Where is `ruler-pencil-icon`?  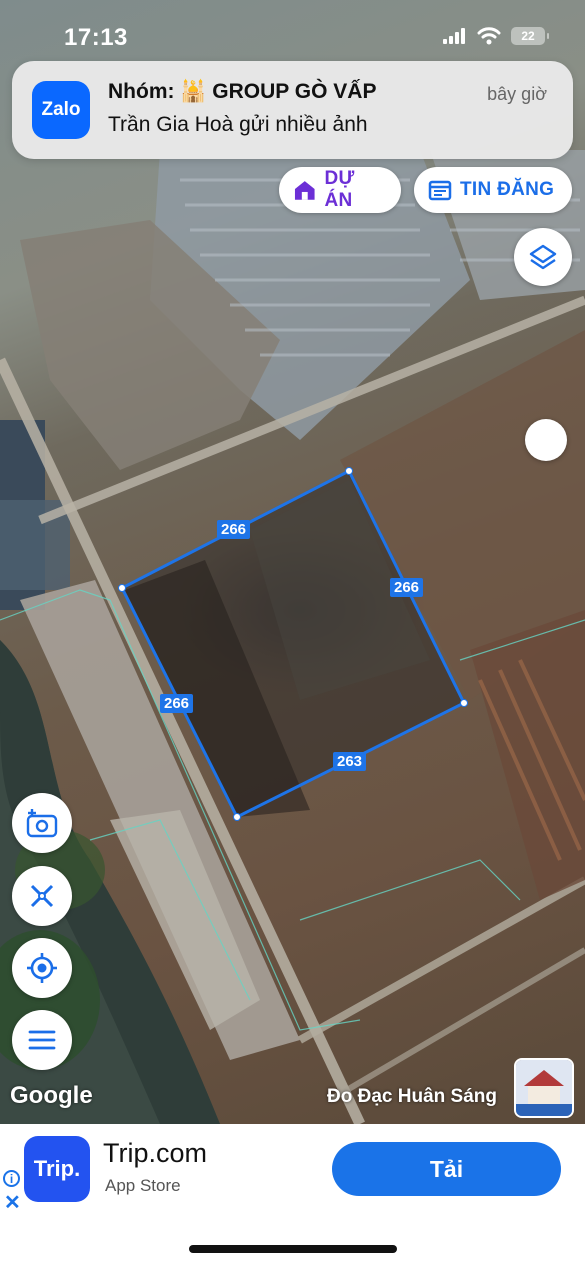
ruler-pencil-icon is located at coordinates (42, 896).